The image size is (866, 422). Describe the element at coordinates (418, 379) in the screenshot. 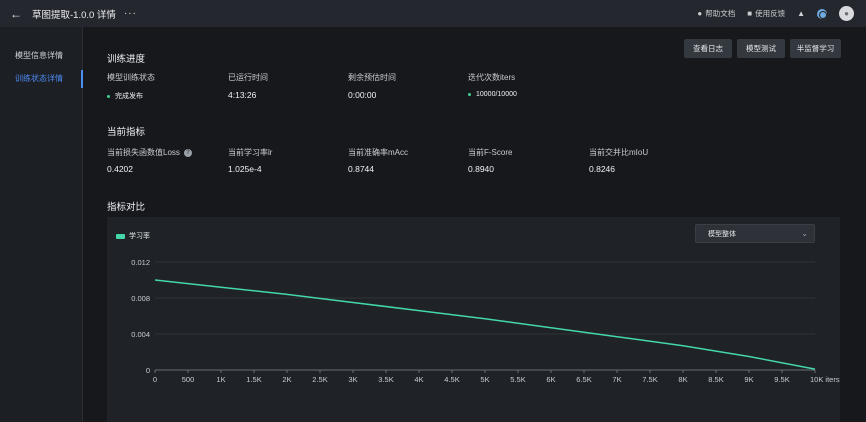

I see `x-tick-label: 4K` at that location.